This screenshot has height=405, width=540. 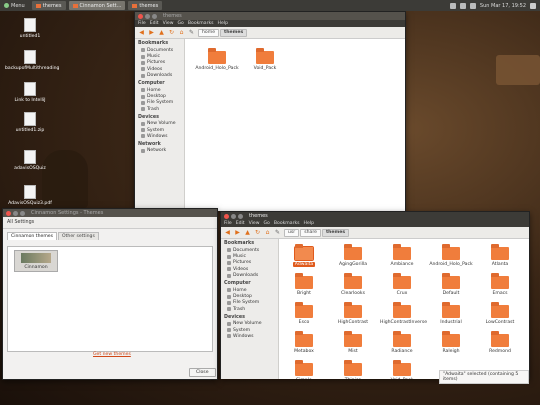 I want to click on folder-item: AgingGorilla, so click(x=353, y=255).